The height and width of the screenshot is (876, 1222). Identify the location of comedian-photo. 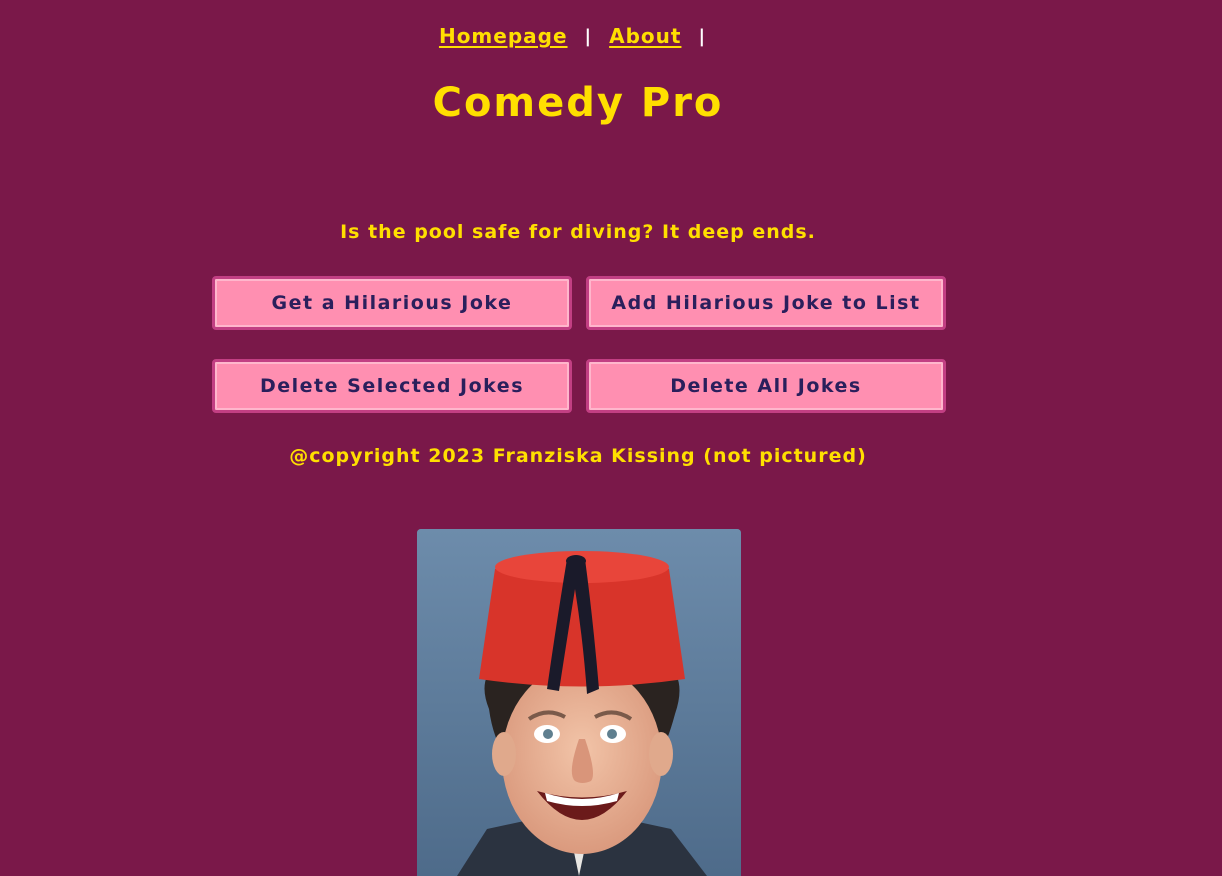
(579, 702).